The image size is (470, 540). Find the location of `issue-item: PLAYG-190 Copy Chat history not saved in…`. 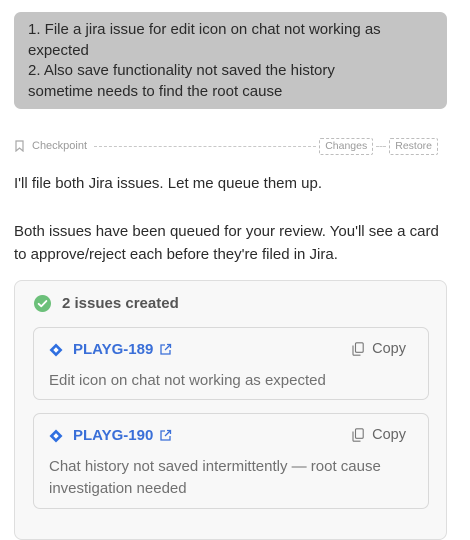

issue-item: PLAYG-190 Copy Chat history not saved in… is located at coordinates (231, 461).